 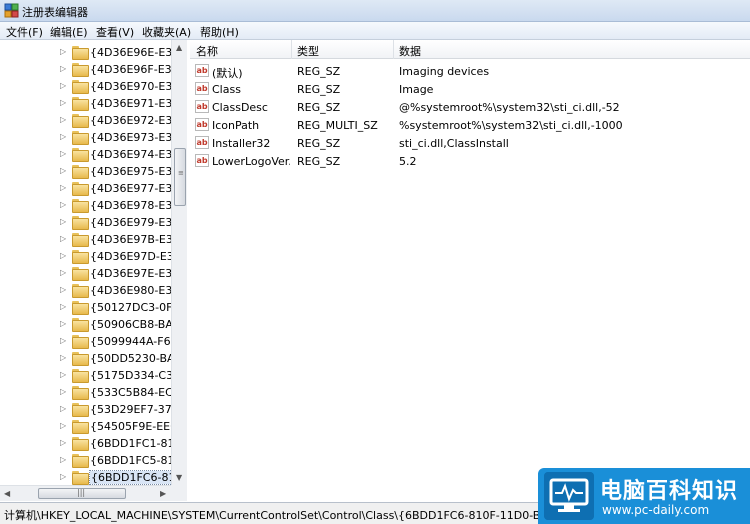 I want to click on tree-item: ▷ {6BDD1FC6-810F, so click(x=87, y=477).